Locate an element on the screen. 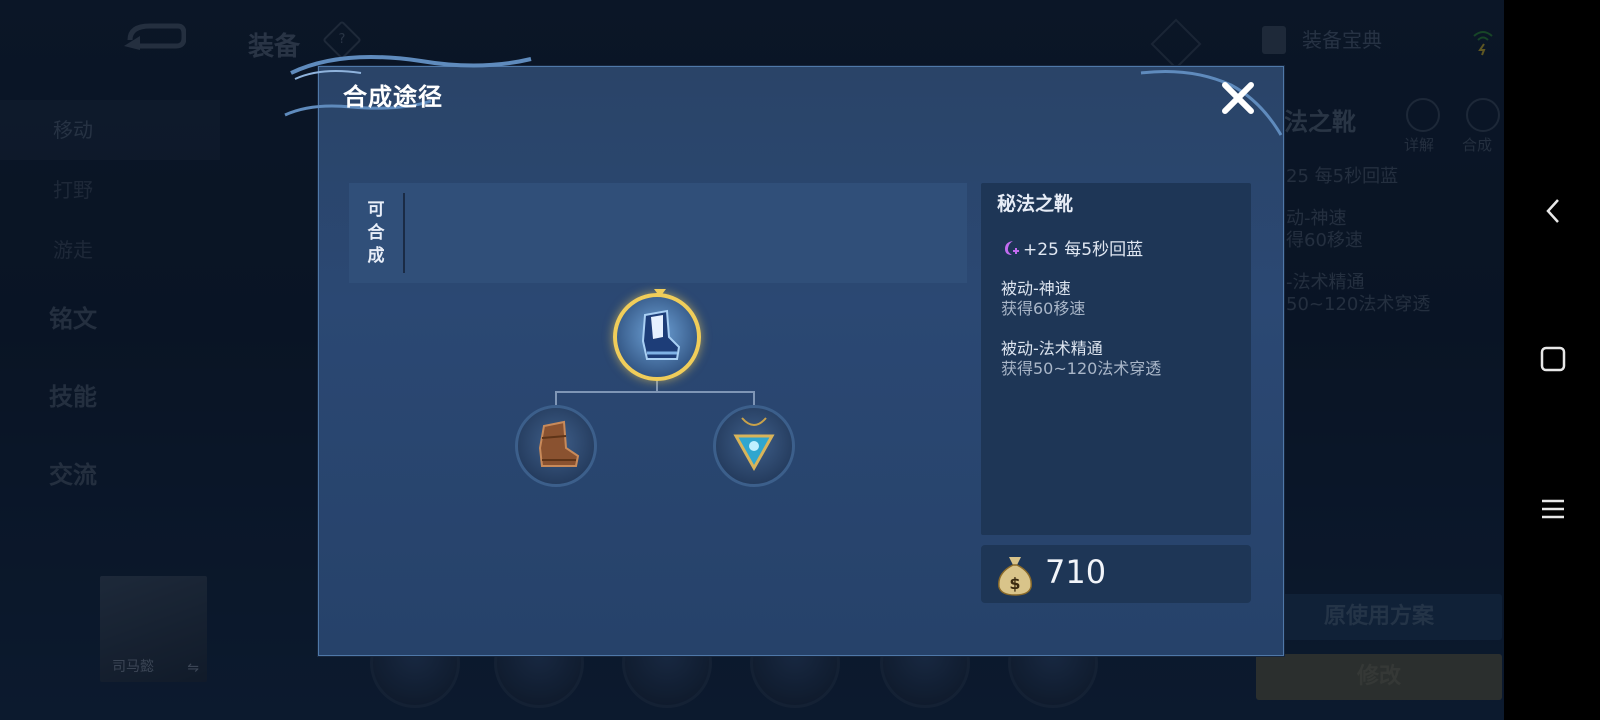  nav-item-inscription: 铭文 is located at coordinates (110, 319).